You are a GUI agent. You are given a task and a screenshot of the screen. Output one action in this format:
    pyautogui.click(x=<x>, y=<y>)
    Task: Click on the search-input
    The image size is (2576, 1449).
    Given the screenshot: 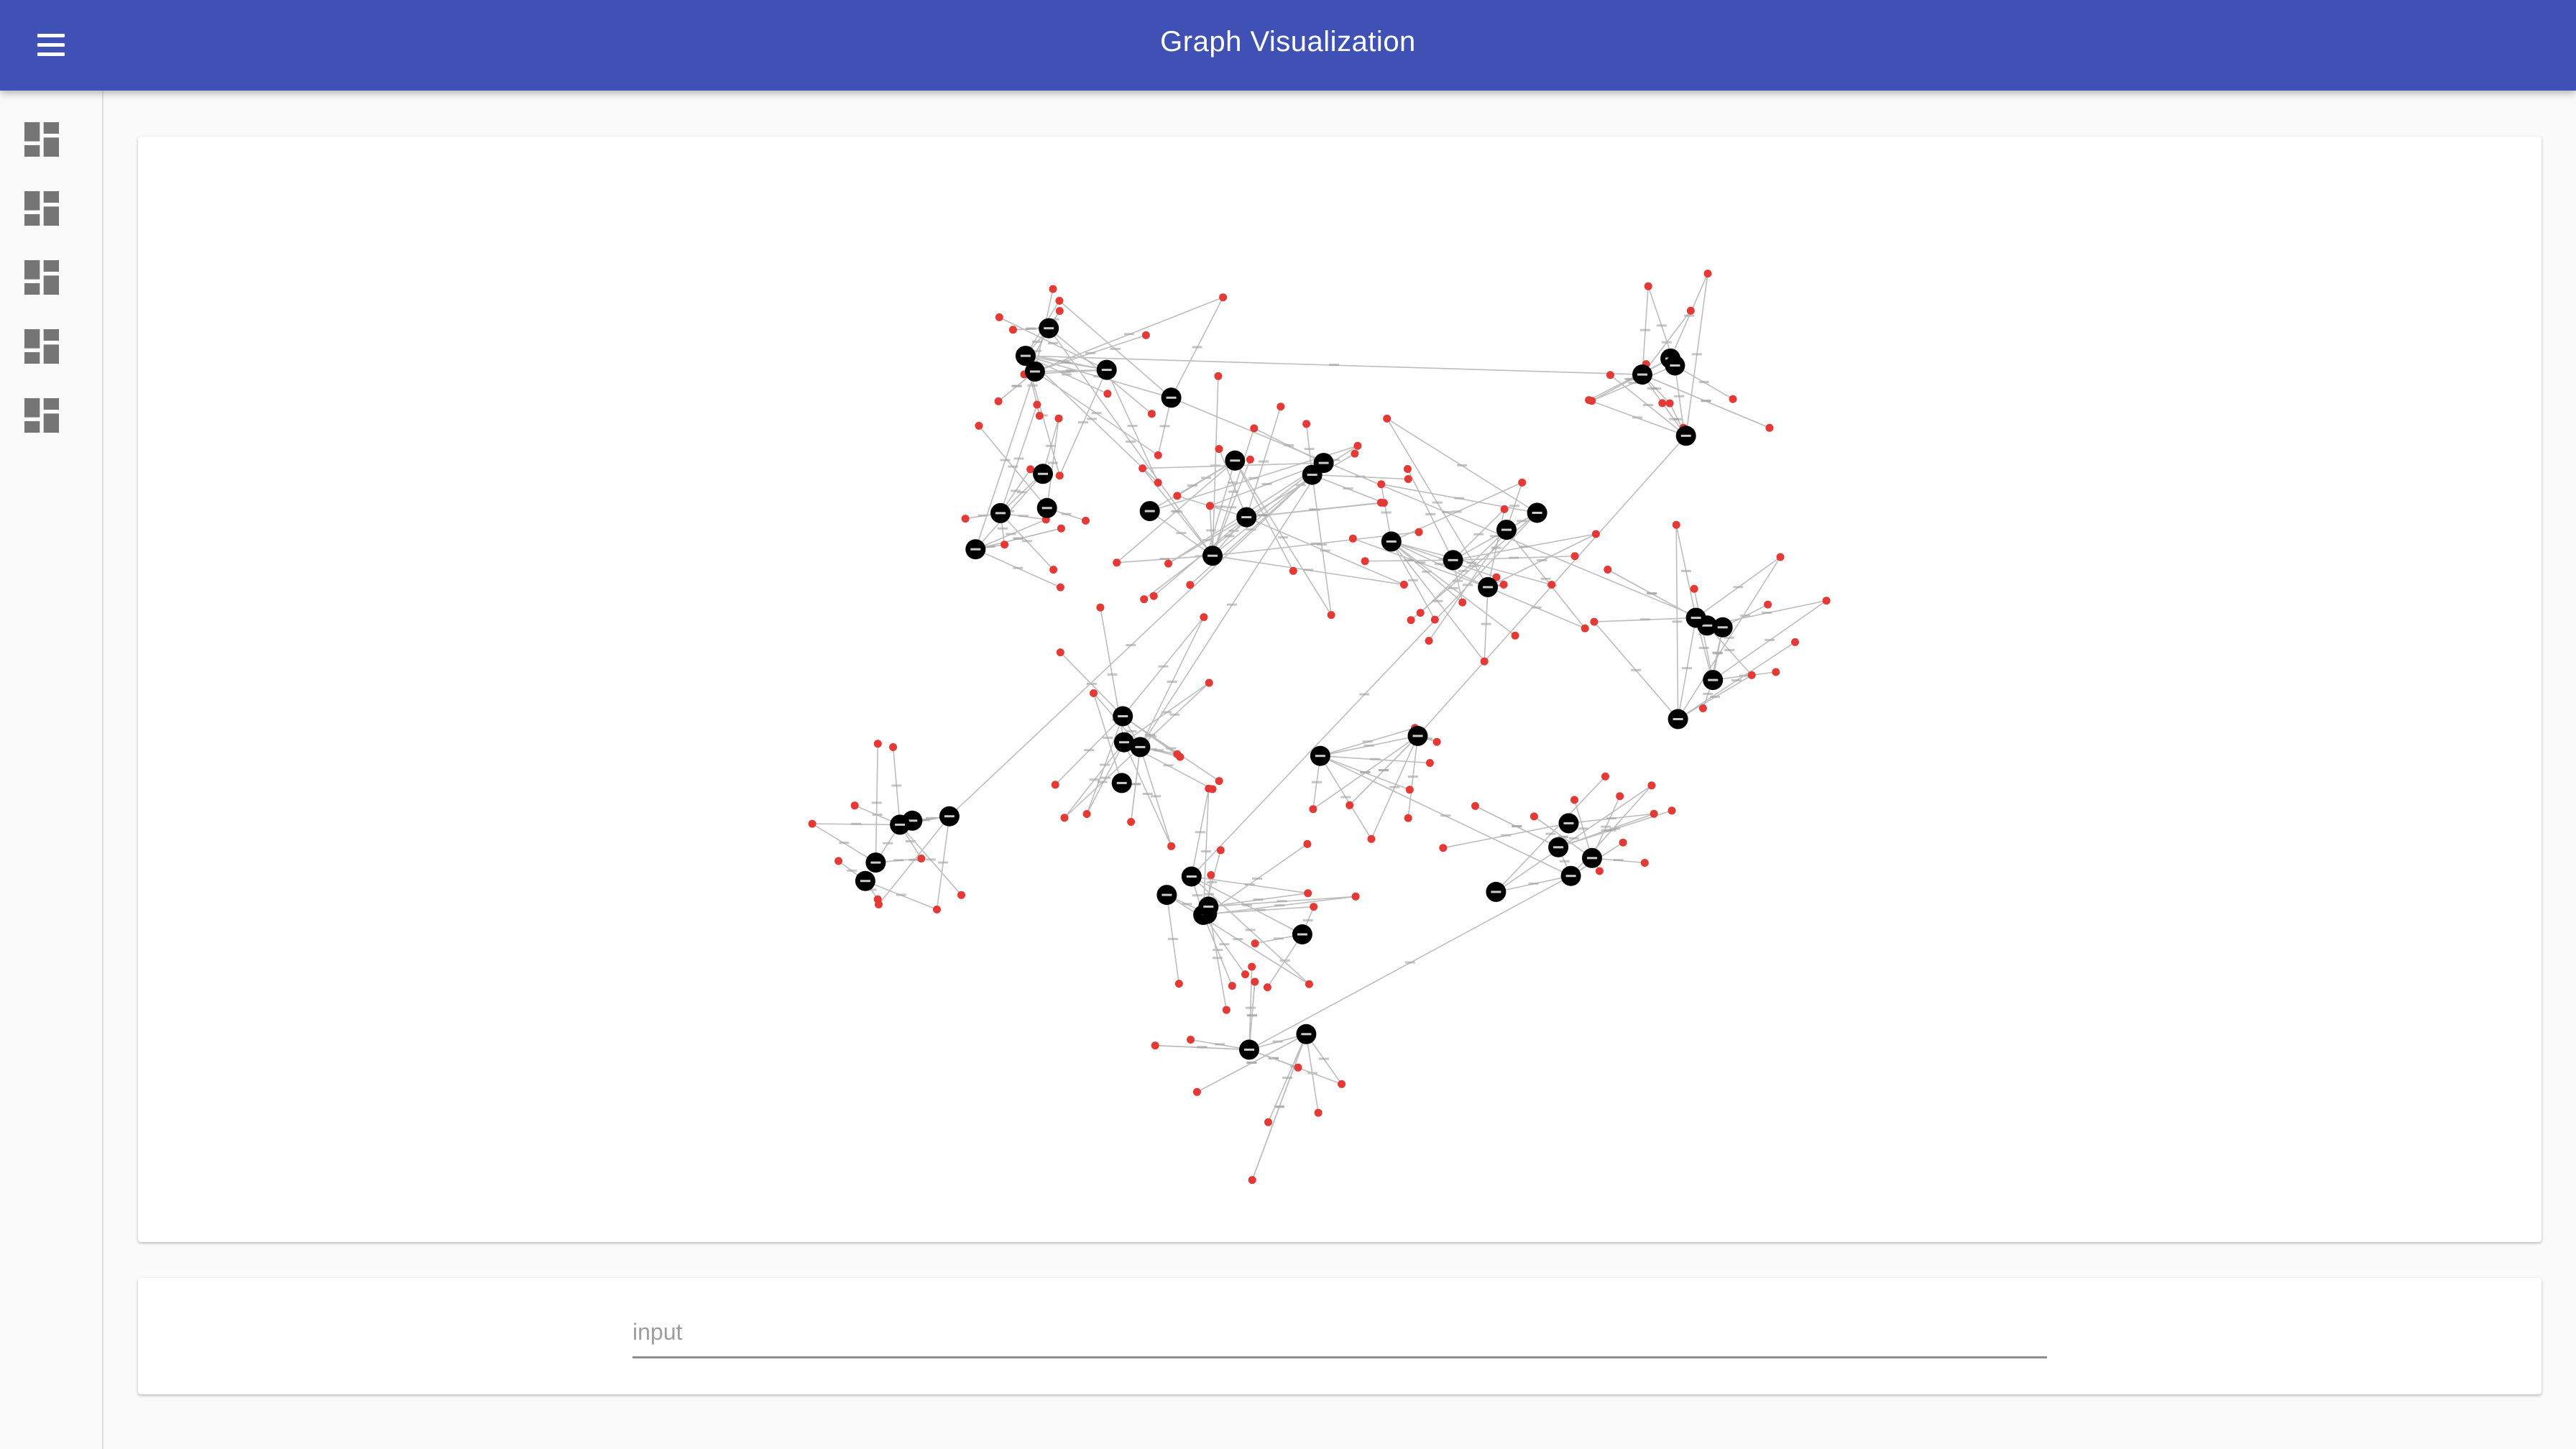 What is the action you would take?
    pyautogui.click(x=1339, y=1335)
    